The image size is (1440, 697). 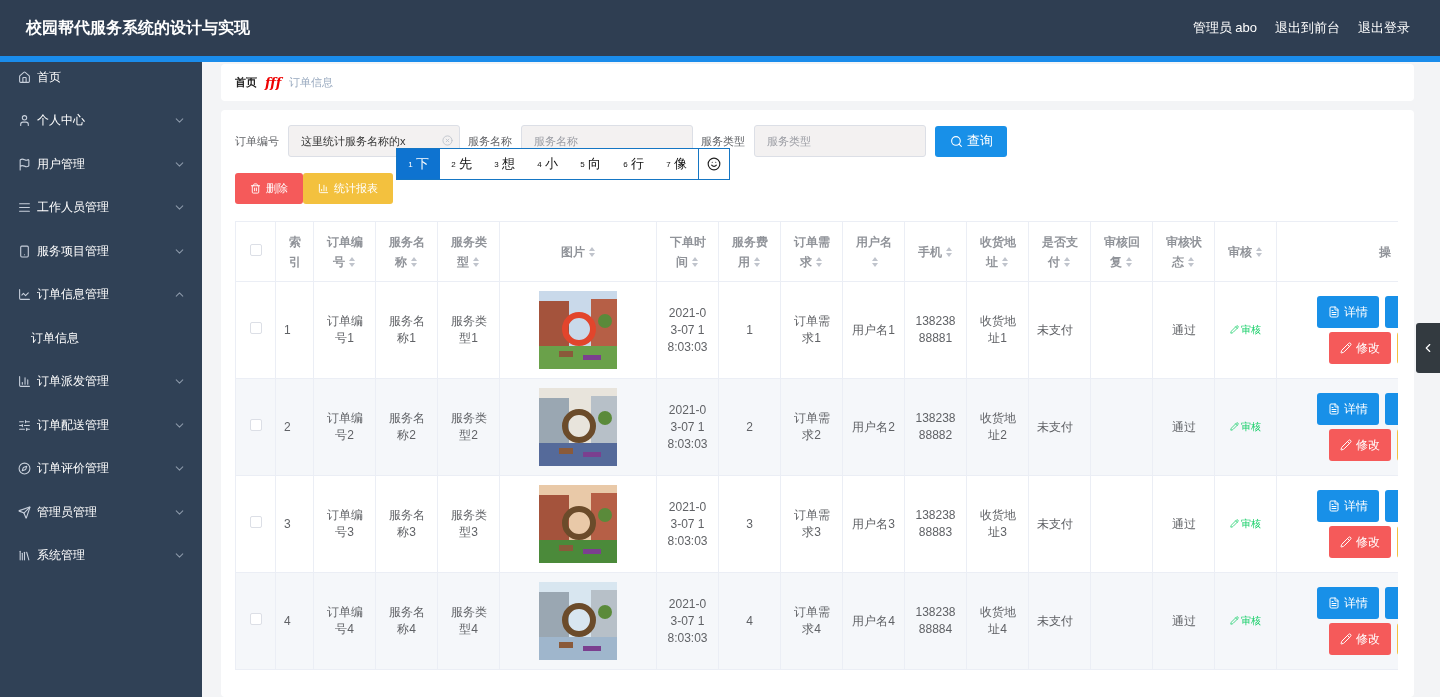 What do you see at coordinates (840, 141) in the screenshot?
I see `filter-field: 服务类型` at bounding box center [840, 141].